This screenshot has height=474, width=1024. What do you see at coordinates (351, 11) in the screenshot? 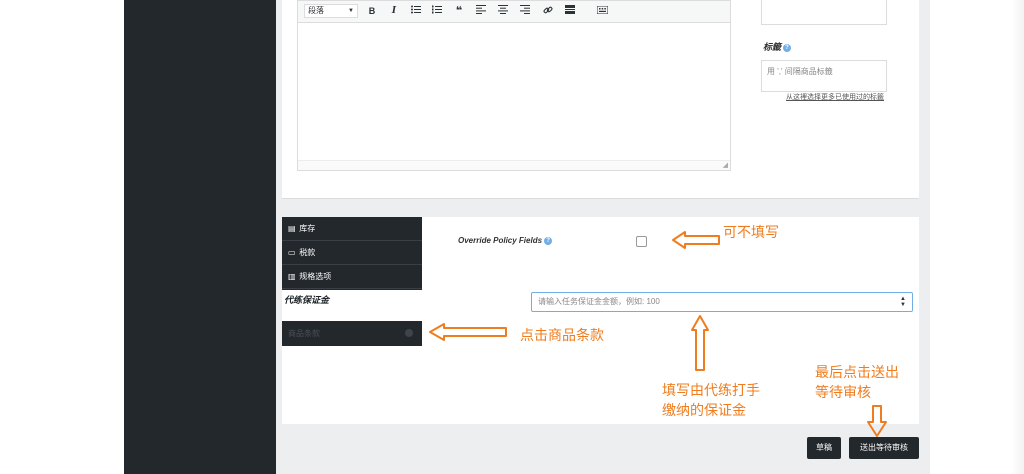
I see `chevron-down-icon: ▼` at bounding box center [351, 11].